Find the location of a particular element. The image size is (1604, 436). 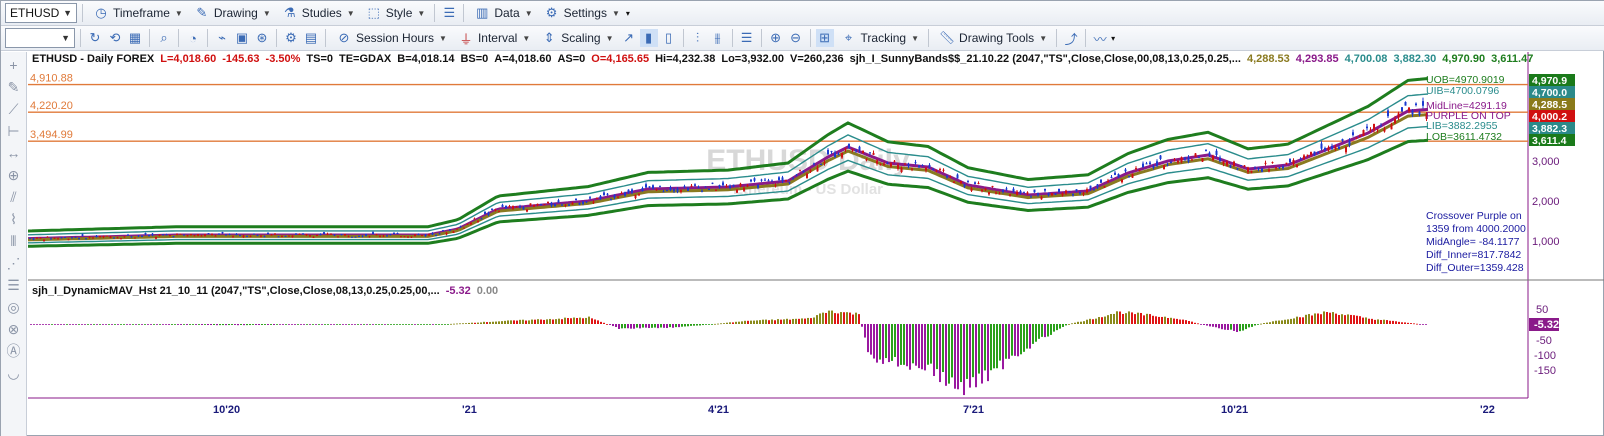

zoom-in-icon: ⊕ is located at coordinates (776, 38).